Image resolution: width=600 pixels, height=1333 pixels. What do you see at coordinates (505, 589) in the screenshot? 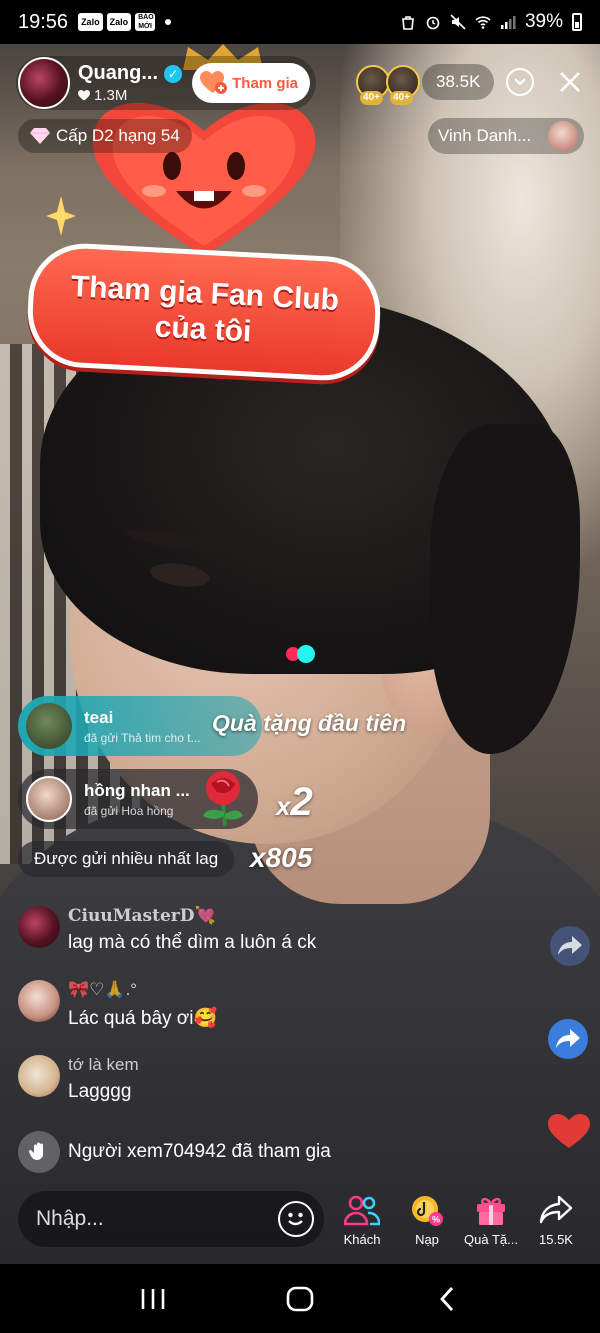
I see `streamer-hair-side` at bounding box center [505, 589].